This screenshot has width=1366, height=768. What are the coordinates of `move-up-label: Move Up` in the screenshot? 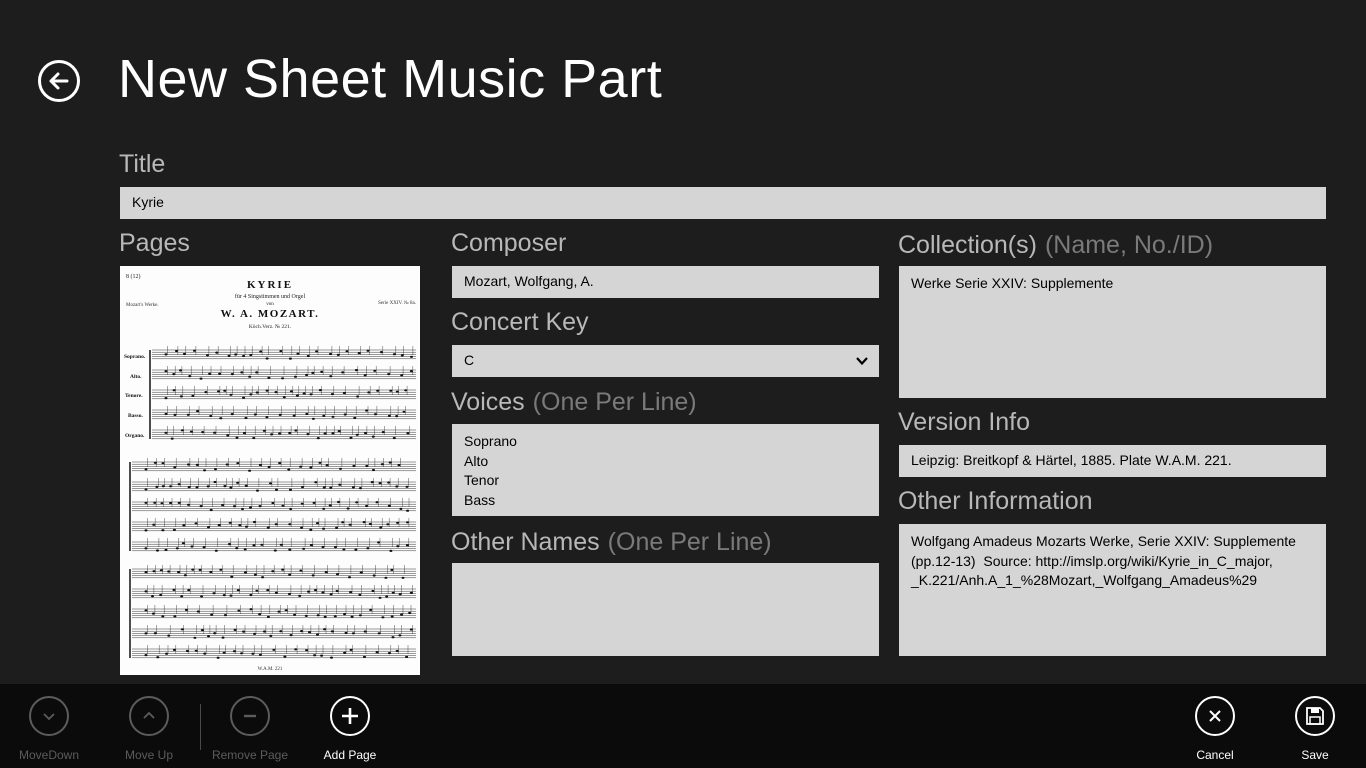 It's located at (149, 755).